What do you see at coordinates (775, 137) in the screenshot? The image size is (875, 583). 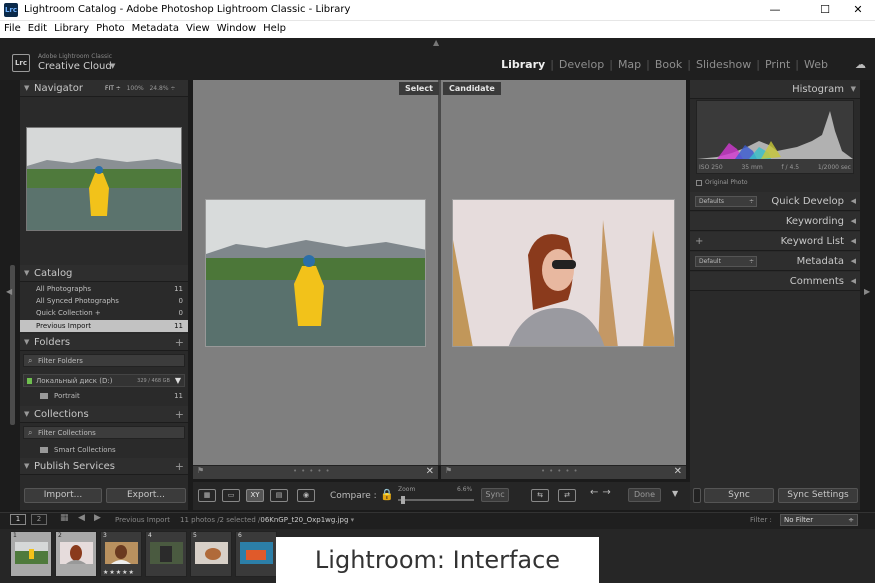 I see `histogram-graph` at bounding box center [775, 137].